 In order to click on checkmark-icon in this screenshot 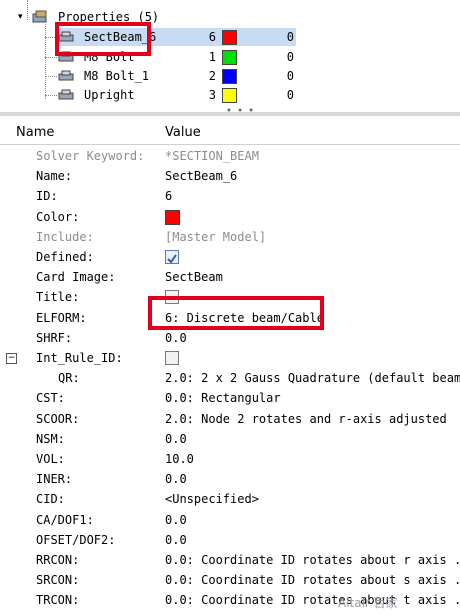, I will do `click(172, 259)`.